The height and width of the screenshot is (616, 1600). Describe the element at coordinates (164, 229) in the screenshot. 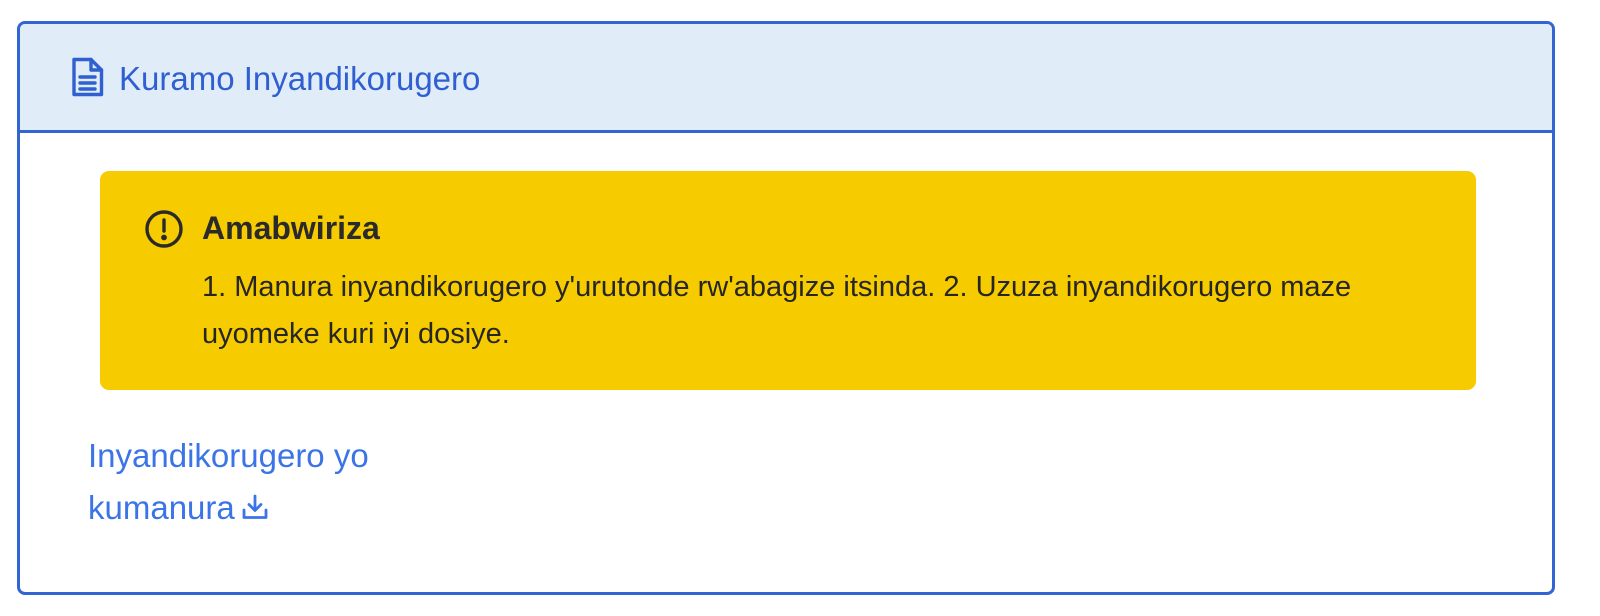

I see `alert-circle-icon` at that location.